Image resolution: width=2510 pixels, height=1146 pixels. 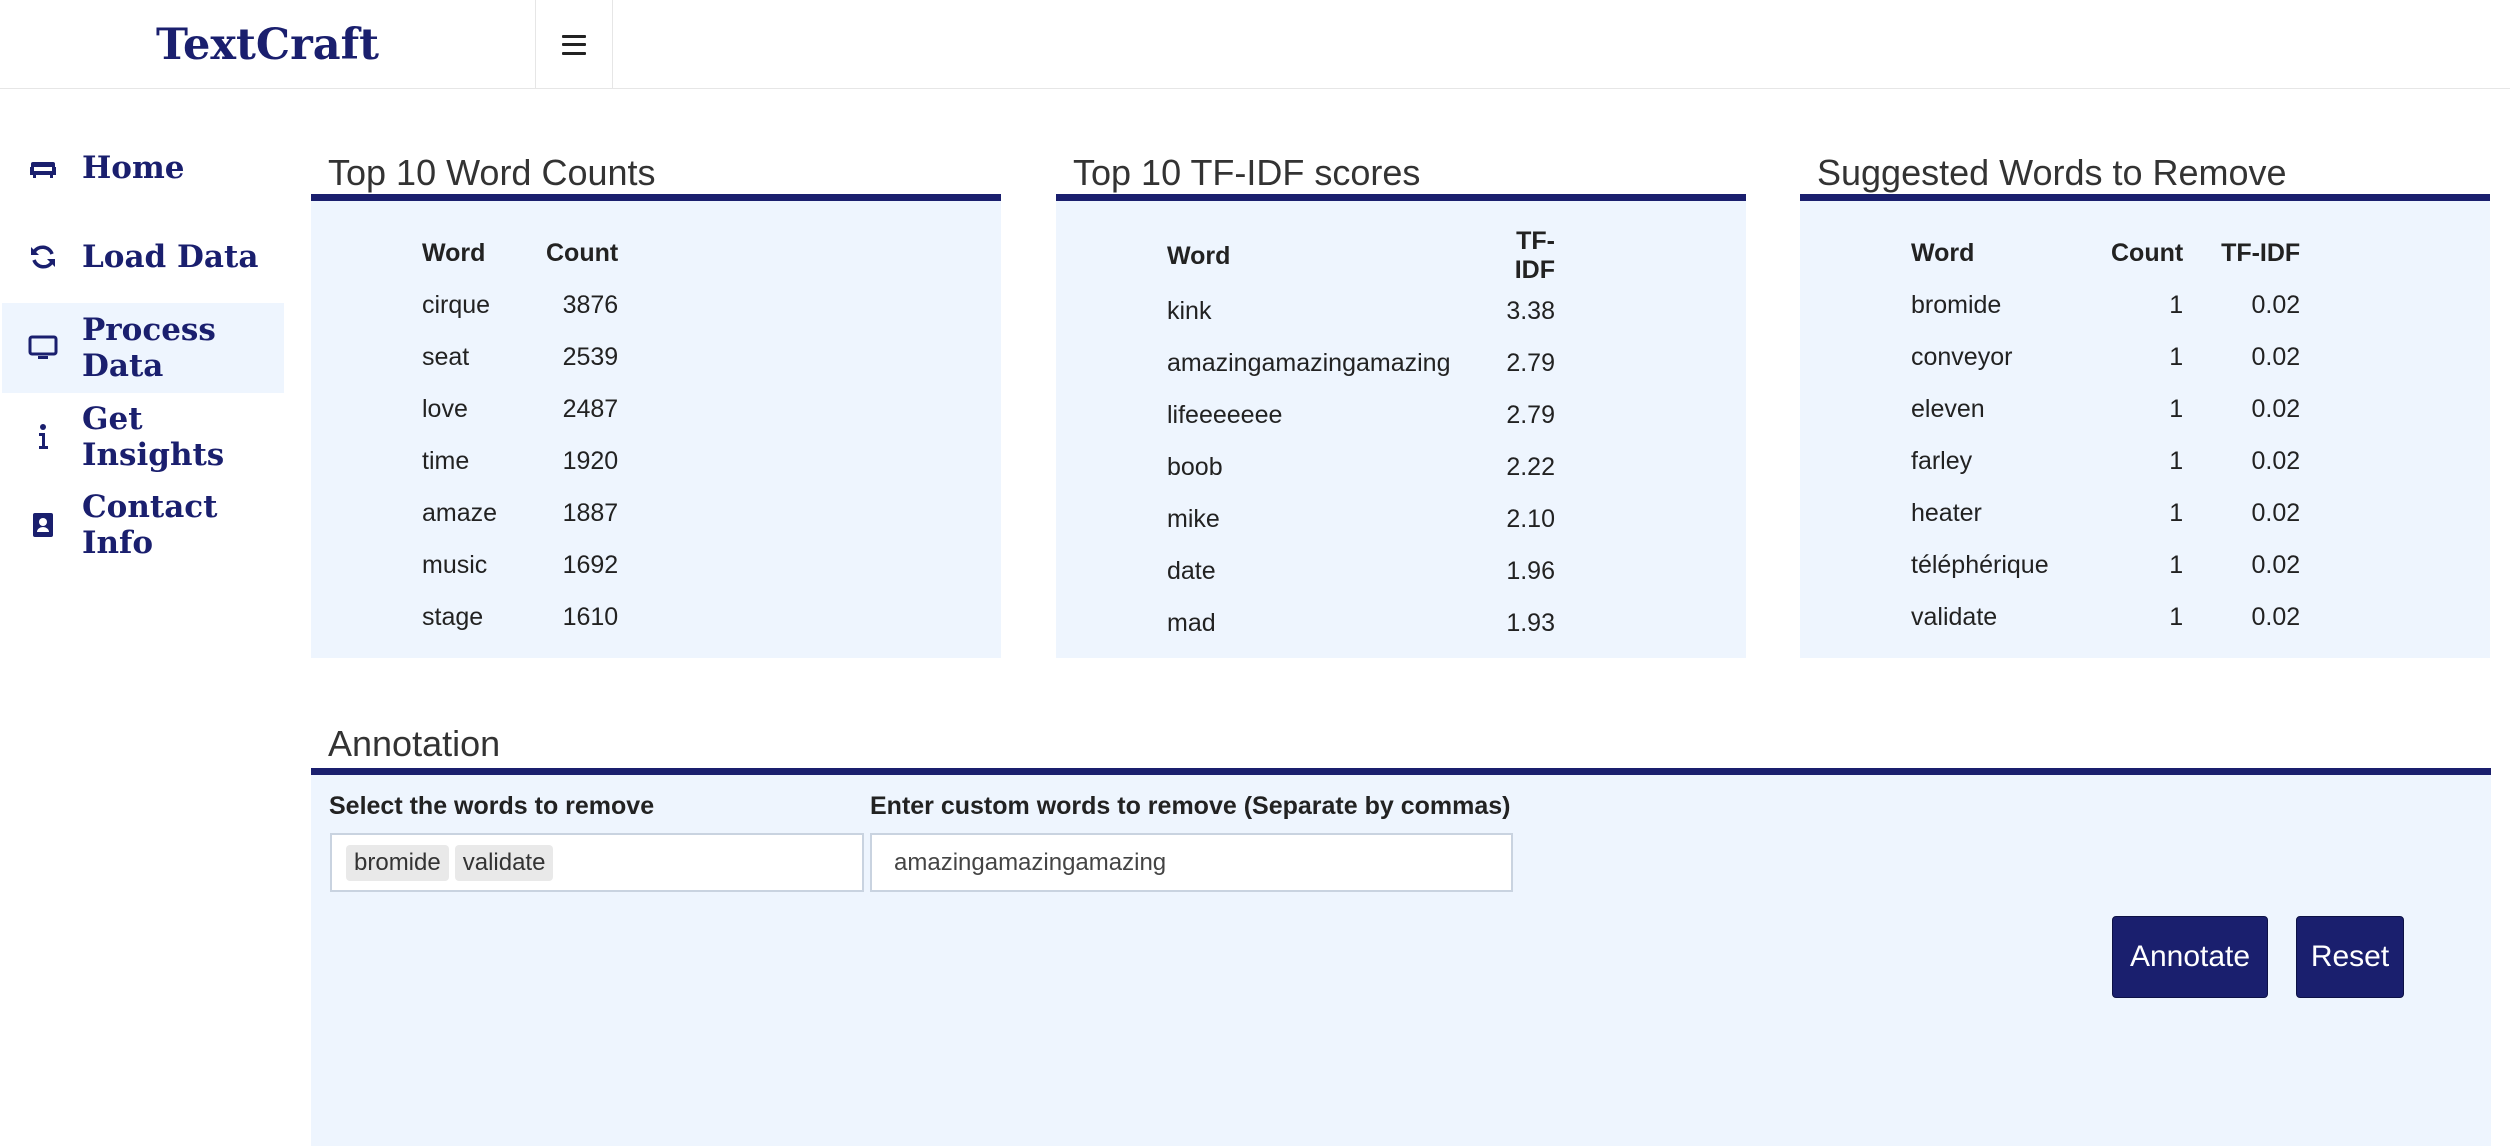 I want to click on hamburger-icon, so click(x=574, y=44).